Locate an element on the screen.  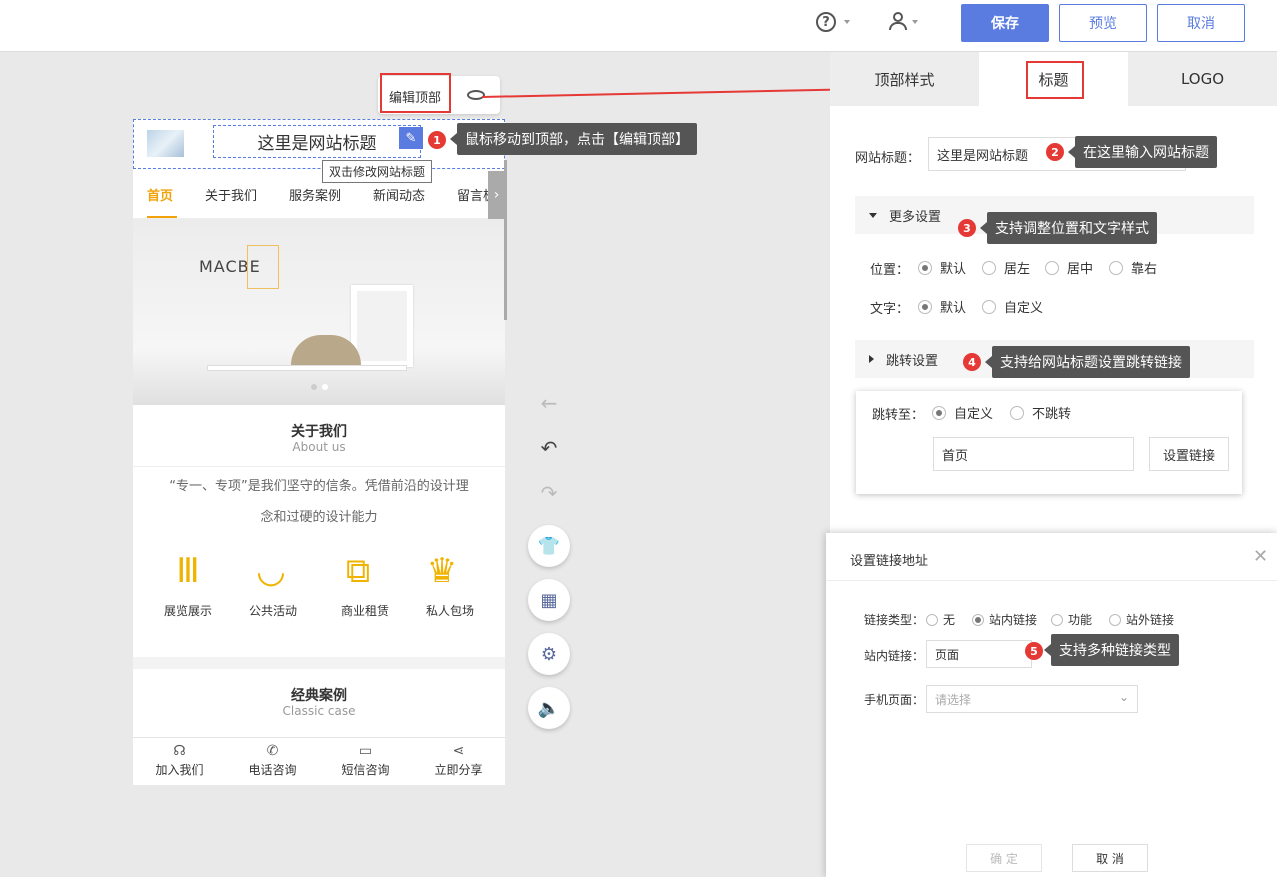
site-link-select: 页面 is located at coordinates (979, 654).